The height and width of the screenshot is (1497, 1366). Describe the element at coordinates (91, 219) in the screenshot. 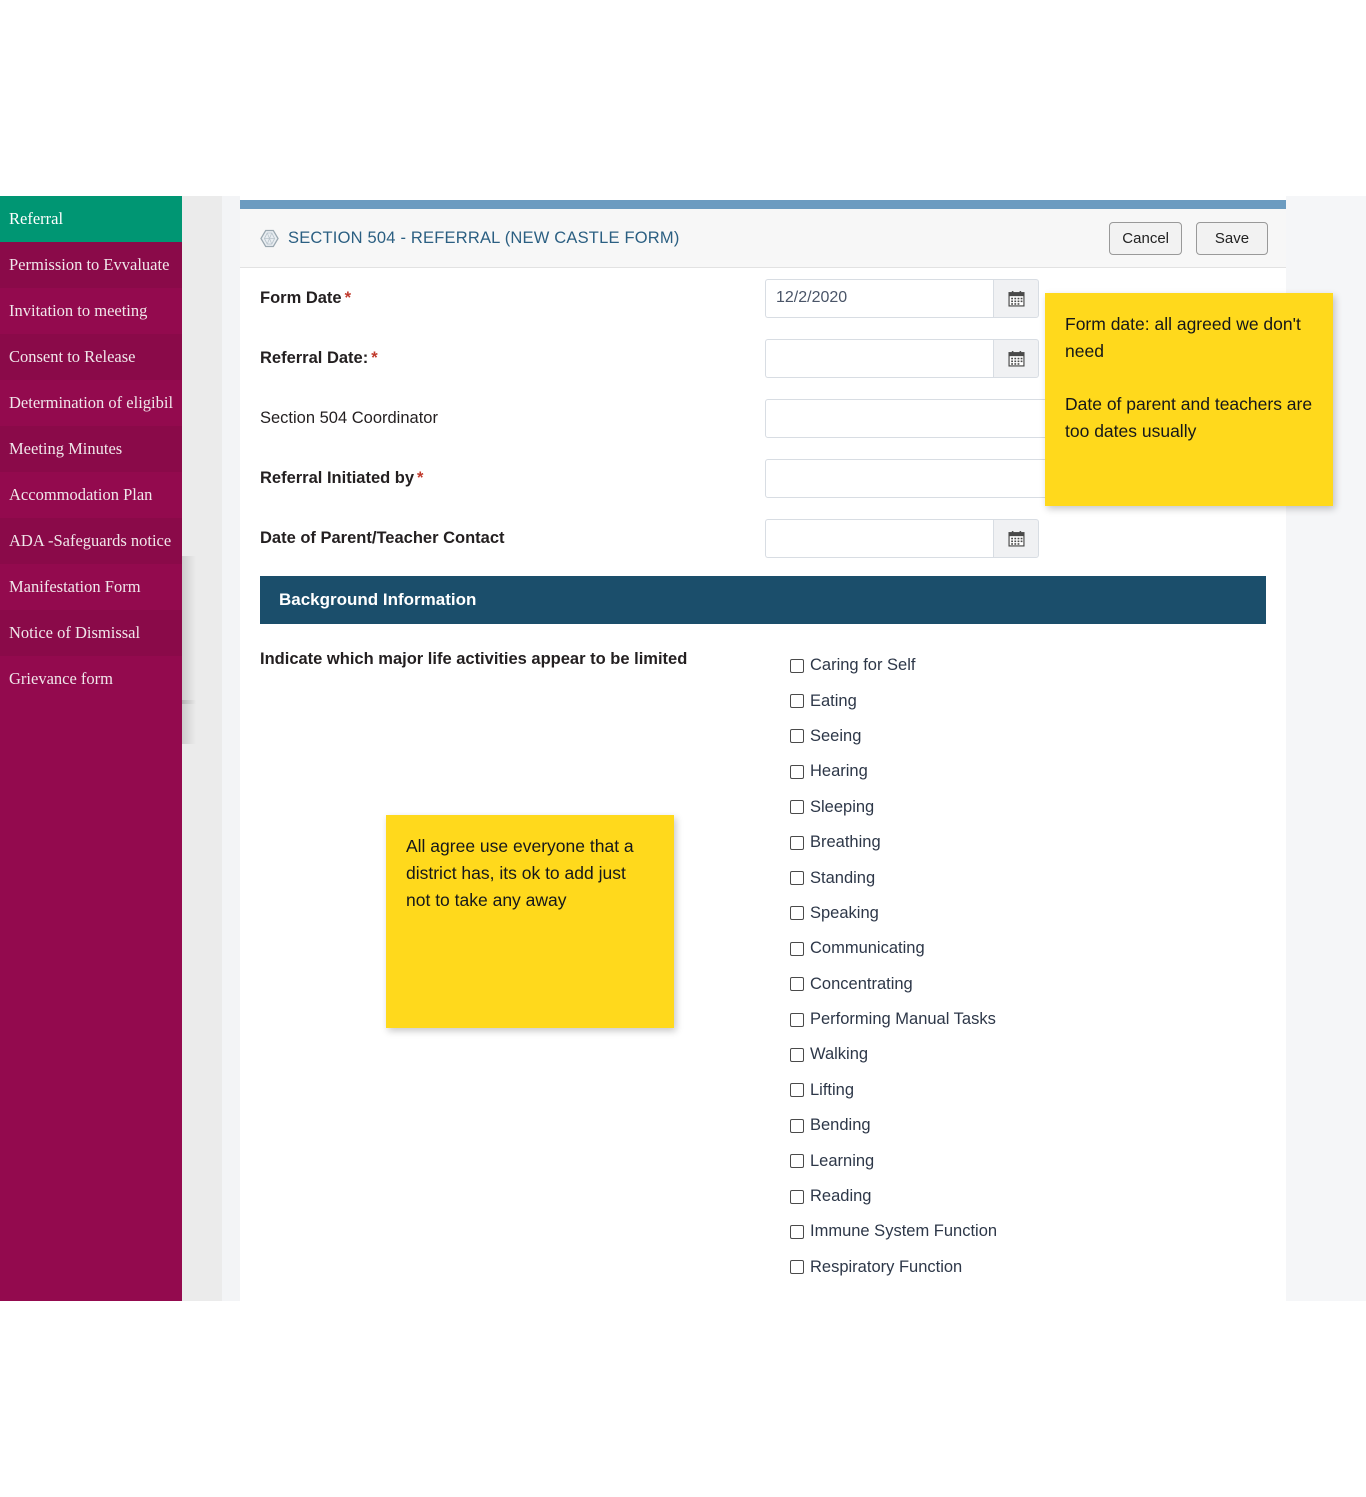

I see `sidebar-item-referral: Referral` at that location.